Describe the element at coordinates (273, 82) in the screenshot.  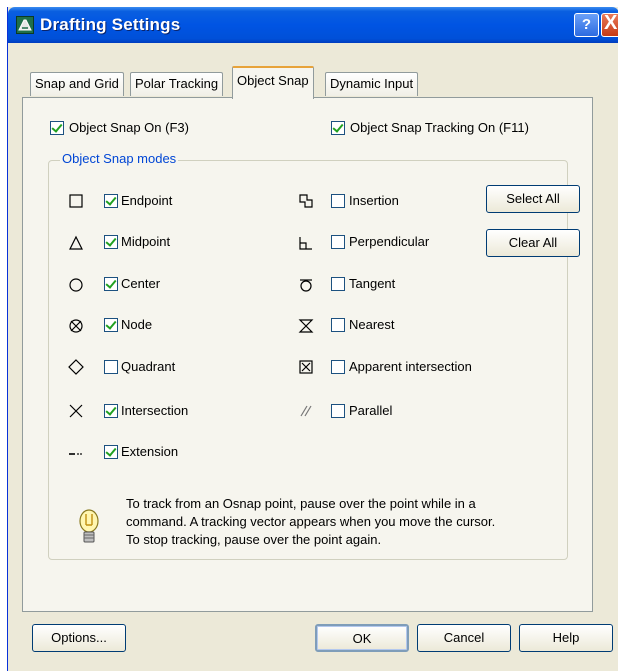
I see `tab-object-snap: Object Snap` at that location.